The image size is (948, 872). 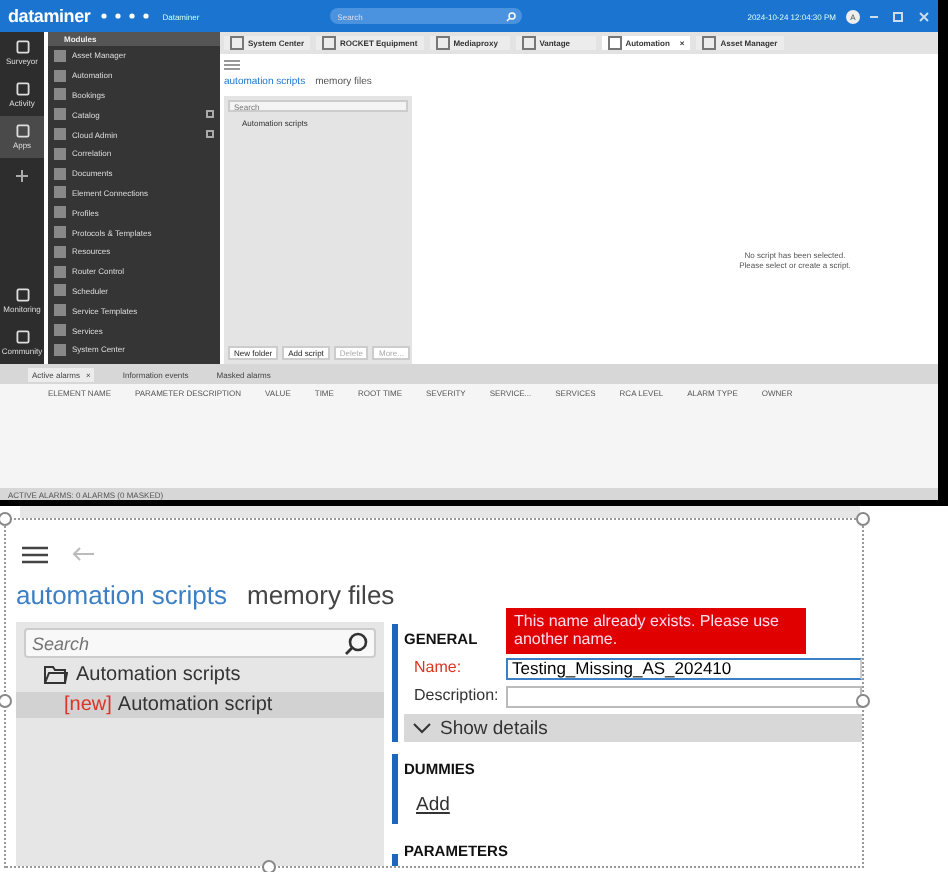 I want to click on folder-icon, so click(x=56, y=675).